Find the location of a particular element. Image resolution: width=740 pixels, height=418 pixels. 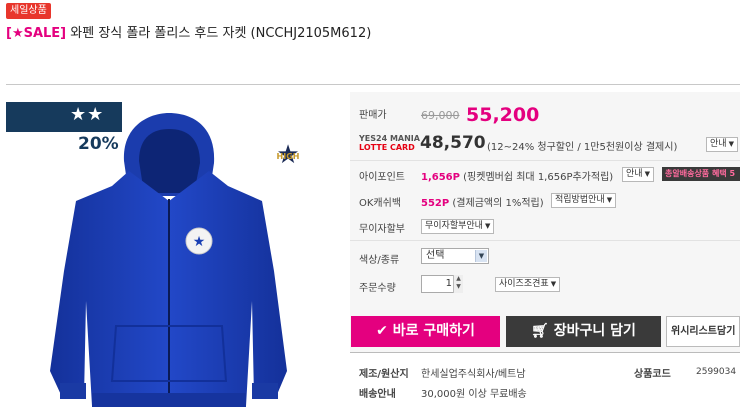

color-select: 선택 ▼ is located at coordinates (455, 256).